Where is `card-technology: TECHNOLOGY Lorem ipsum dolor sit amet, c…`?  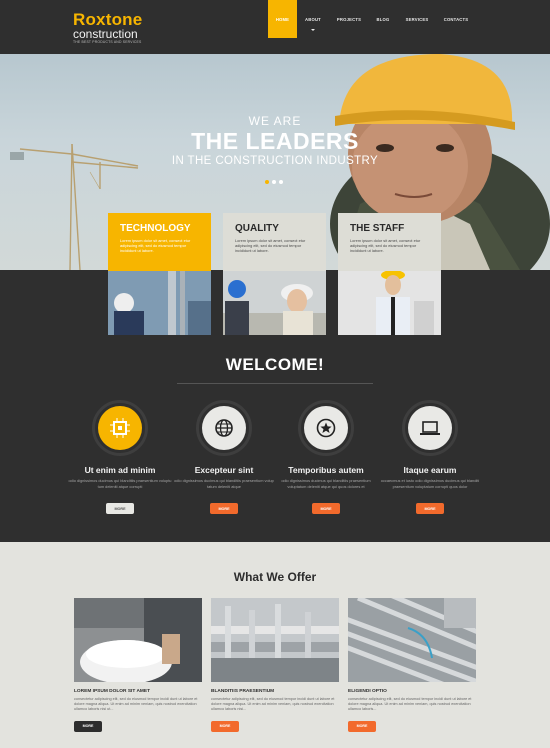
card-technology: TECHNOLOGY Lorem ipsum dolor sit amet, c… is located at coordinates (159, 274).